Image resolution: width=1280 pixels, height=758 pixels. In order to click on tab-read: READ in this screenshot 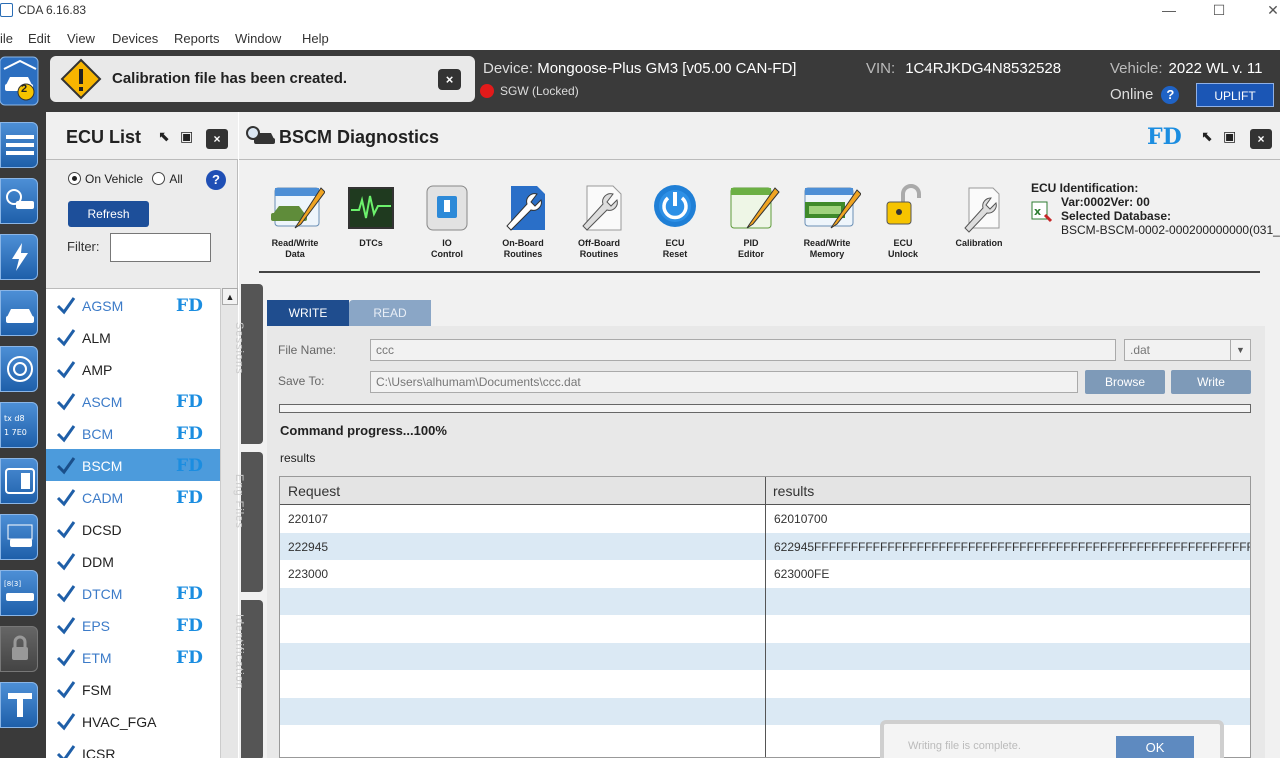, I will do `click(390, 313)`.